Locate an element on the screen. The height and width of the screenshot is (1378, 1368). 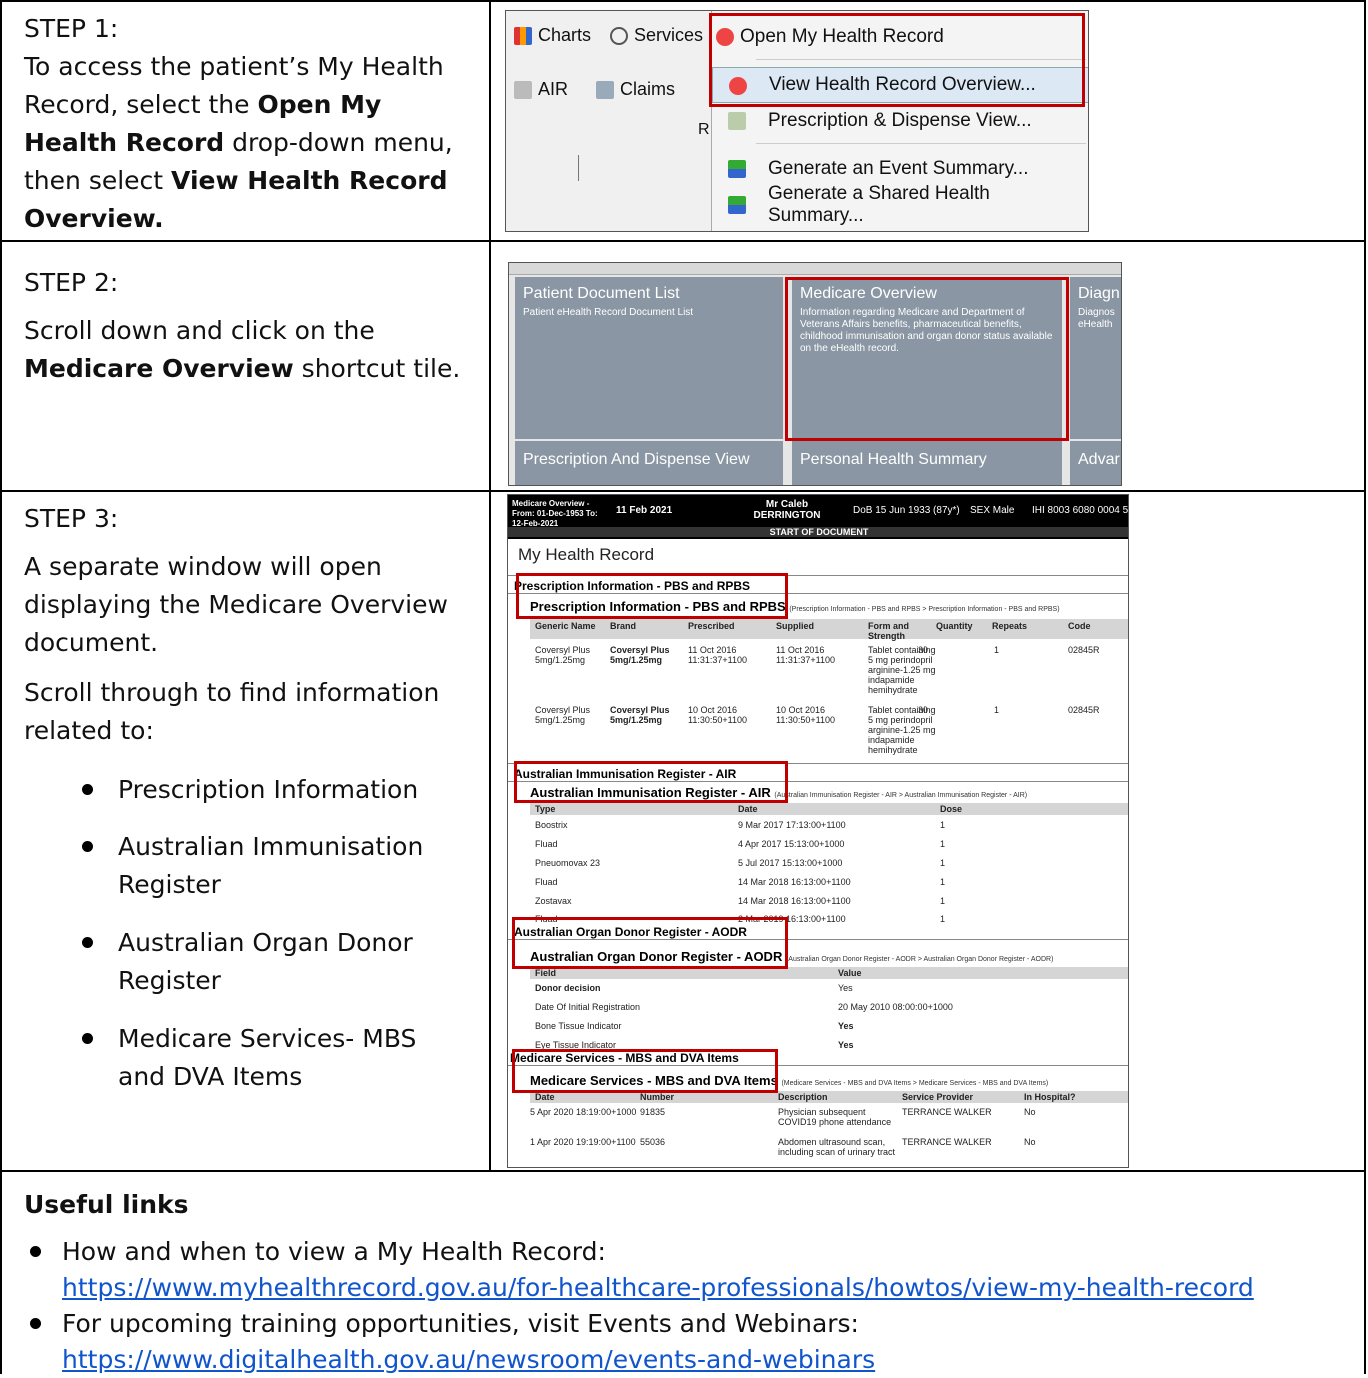
tile-title: Diagn is located at coordinates (1099, 293).